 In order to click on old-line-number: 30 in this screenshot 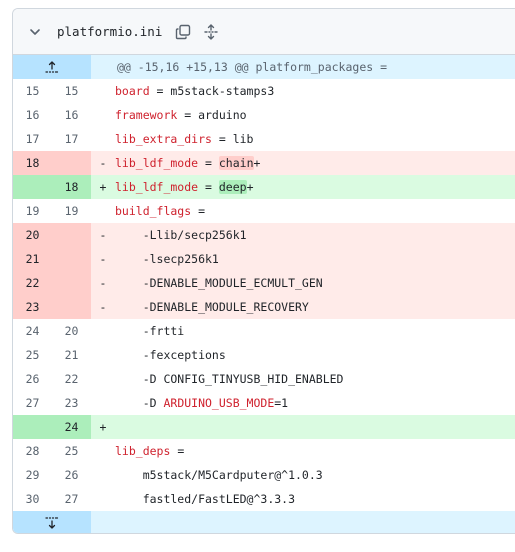, I will do `click(32, 499)`.